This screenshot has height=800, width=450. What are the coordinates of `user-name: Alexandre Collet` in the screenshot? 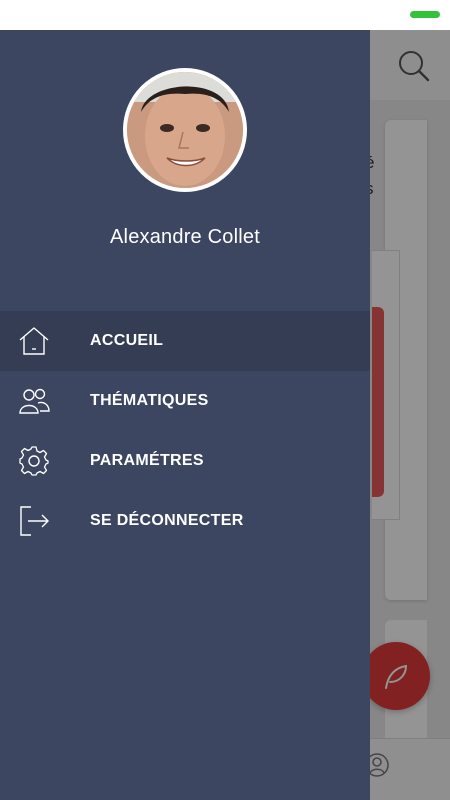 It's located at (185, 237).